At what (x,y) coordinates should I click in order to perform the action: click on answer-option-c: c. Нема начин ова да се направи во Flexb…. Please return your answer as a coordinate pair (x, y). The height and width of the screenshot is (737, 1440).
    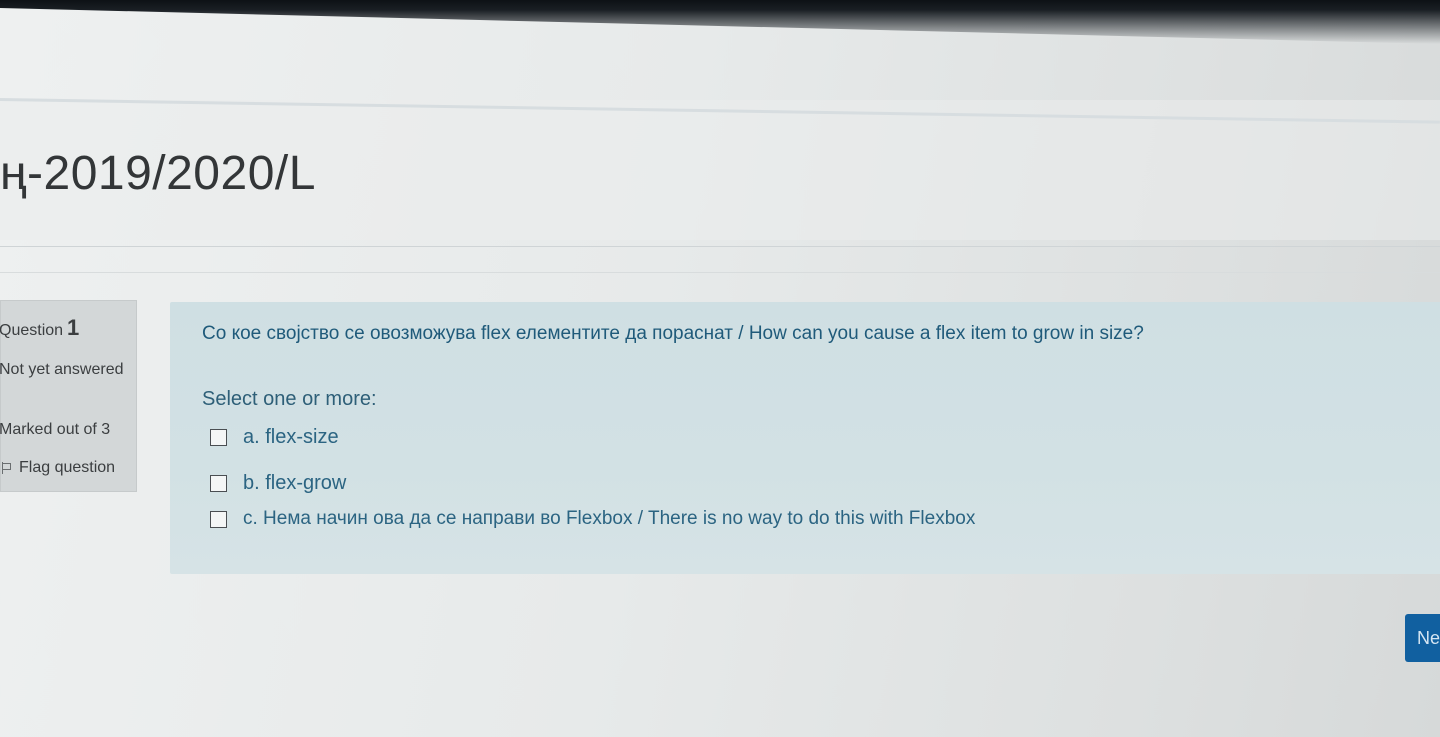
    Looking at the image, I should click on (592, 519).